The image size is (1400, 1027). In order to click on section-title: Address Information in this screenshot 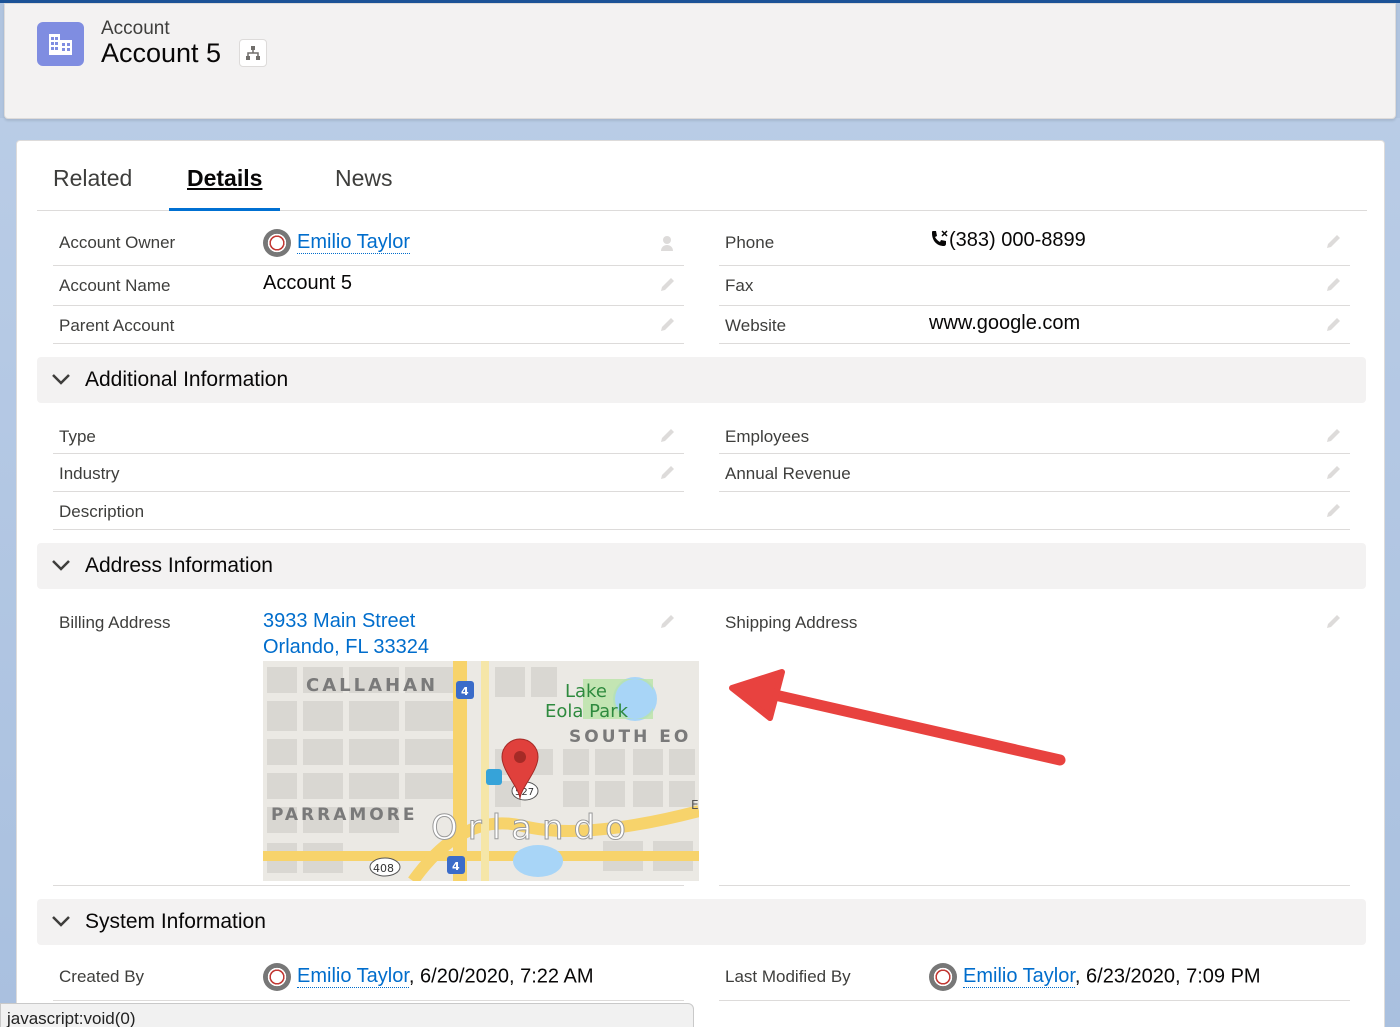, I will do `click(179, 565)`.